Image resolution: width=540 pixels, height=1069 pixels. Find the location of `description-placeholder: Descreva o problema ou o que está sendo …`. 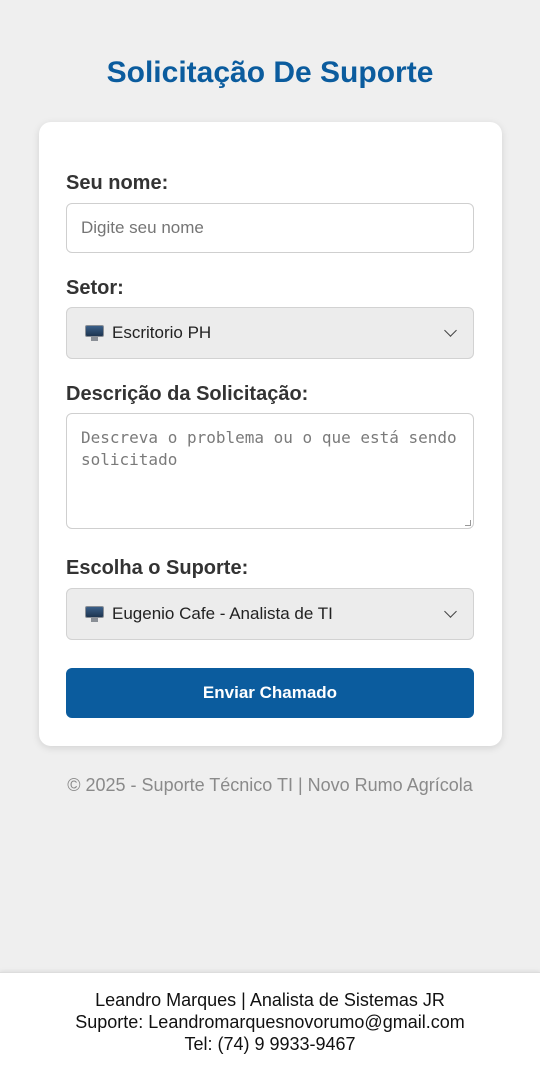

description-placeholder: Descreva o problema ou o que está sendo … is located at coordinates (269, 448).